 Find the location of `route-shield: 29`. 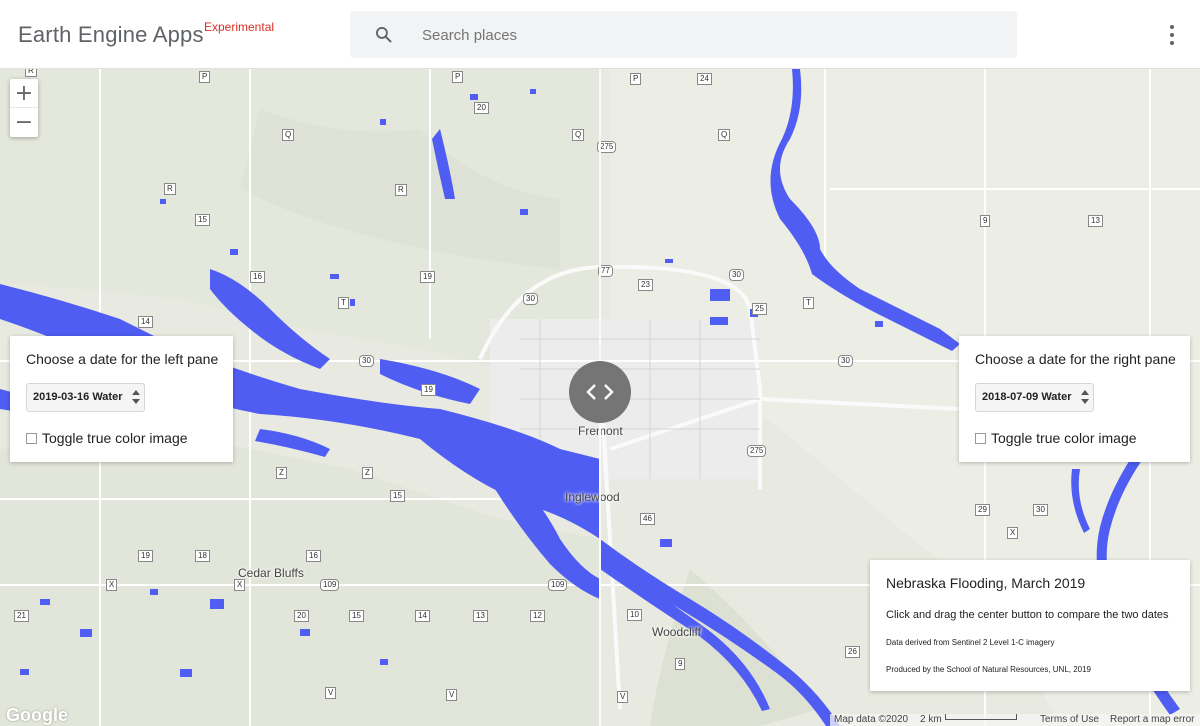

route-shield: 29 is located at coordinates (982, 510).